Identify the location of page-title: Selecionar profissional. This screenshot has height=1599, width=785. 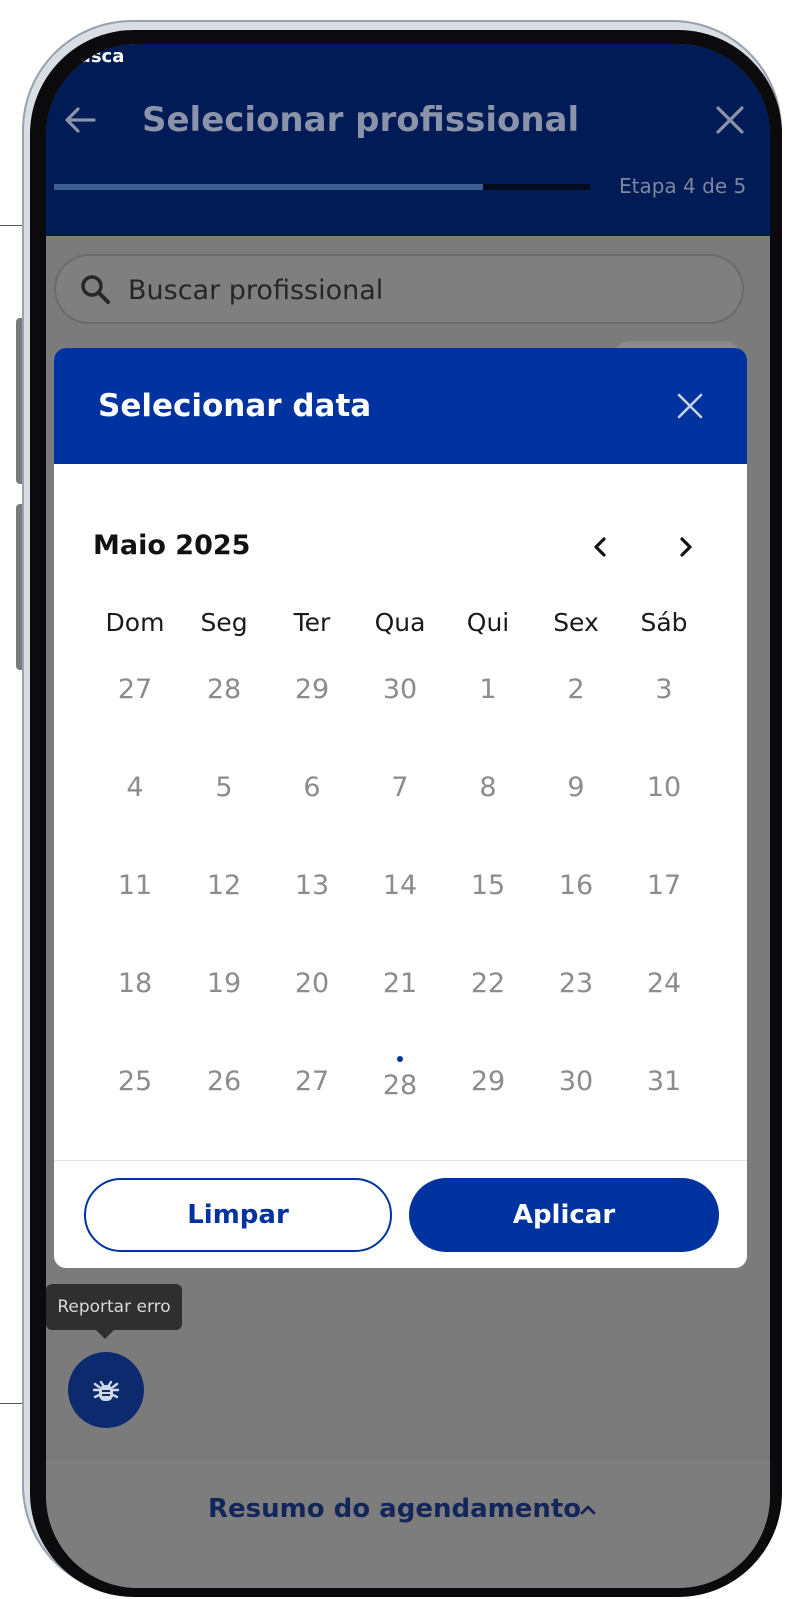
(361, 120).